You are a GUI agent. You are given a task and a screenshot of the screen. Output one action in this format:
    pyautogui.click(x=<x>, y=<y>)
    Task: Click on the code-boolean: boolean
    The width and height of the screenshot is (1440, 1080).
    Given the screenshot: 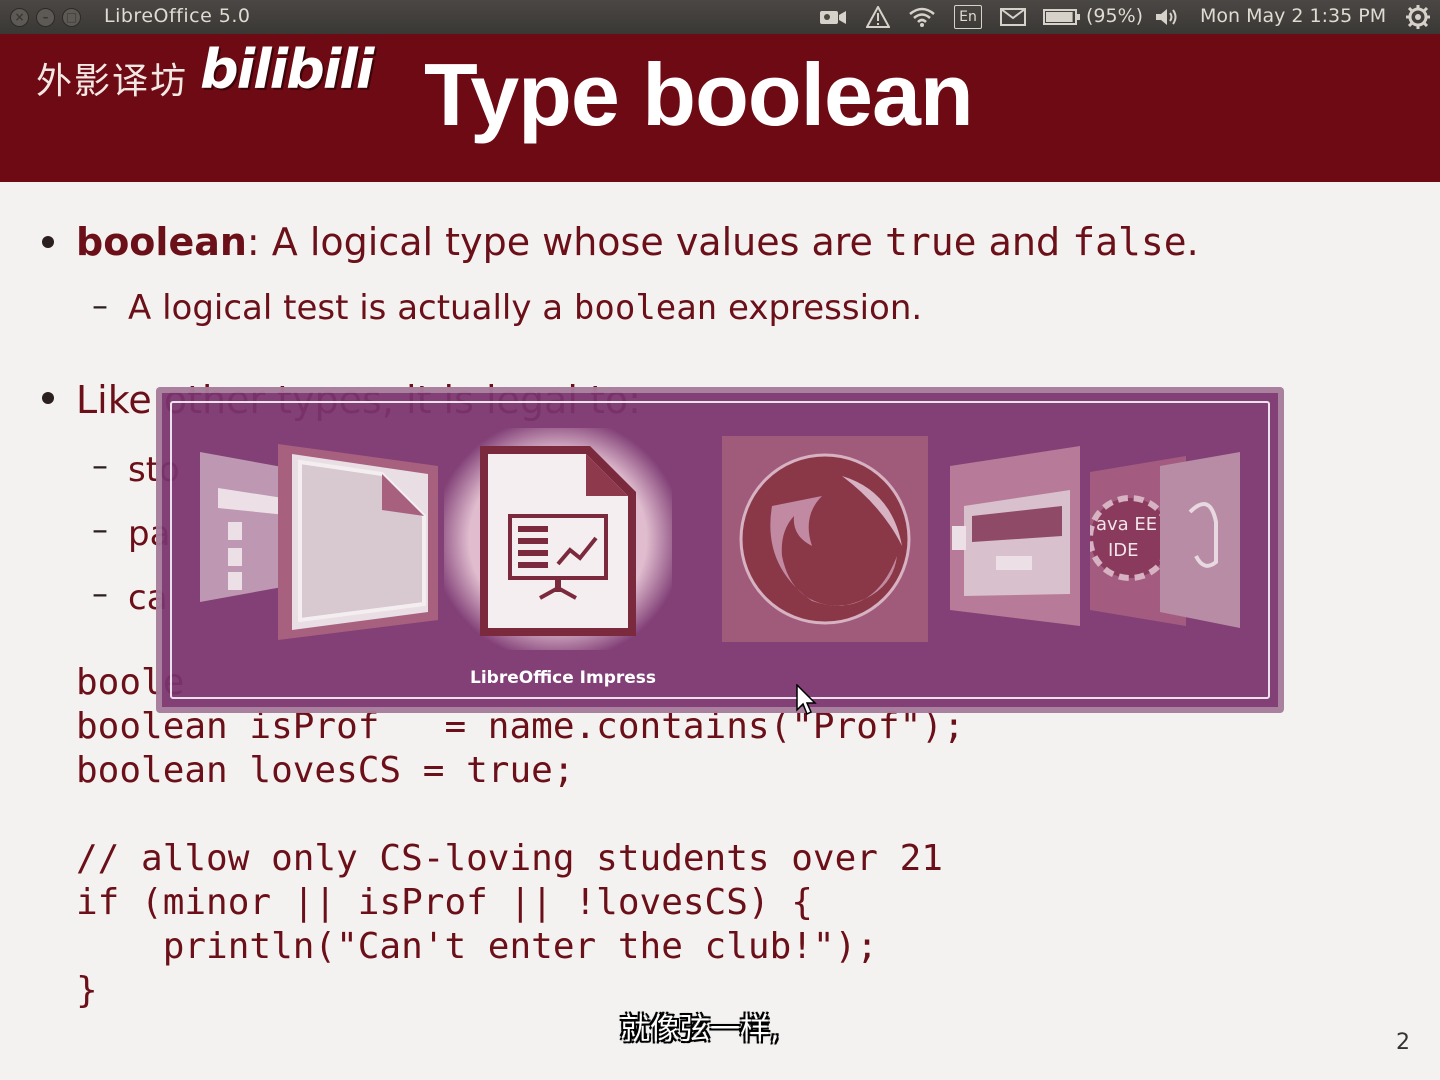 What is the action you would take?
    pyautogui.click(x=645, y=308)
    